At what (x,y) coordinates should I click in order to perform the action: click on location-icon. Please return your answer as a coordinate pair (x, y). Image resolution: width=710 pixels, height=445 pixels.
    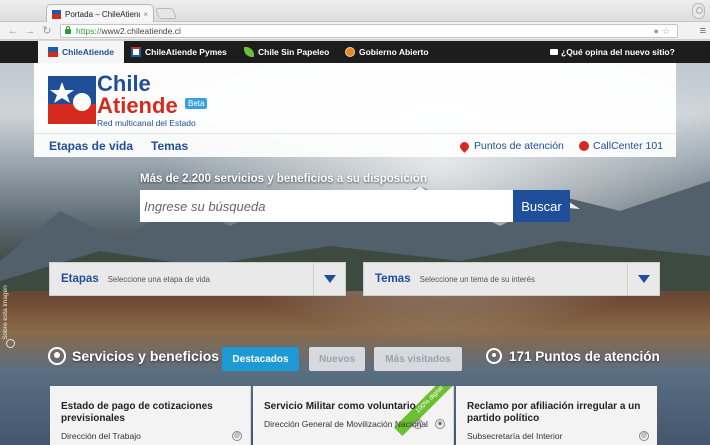
    Looking at the image, I should click on (494, 356).